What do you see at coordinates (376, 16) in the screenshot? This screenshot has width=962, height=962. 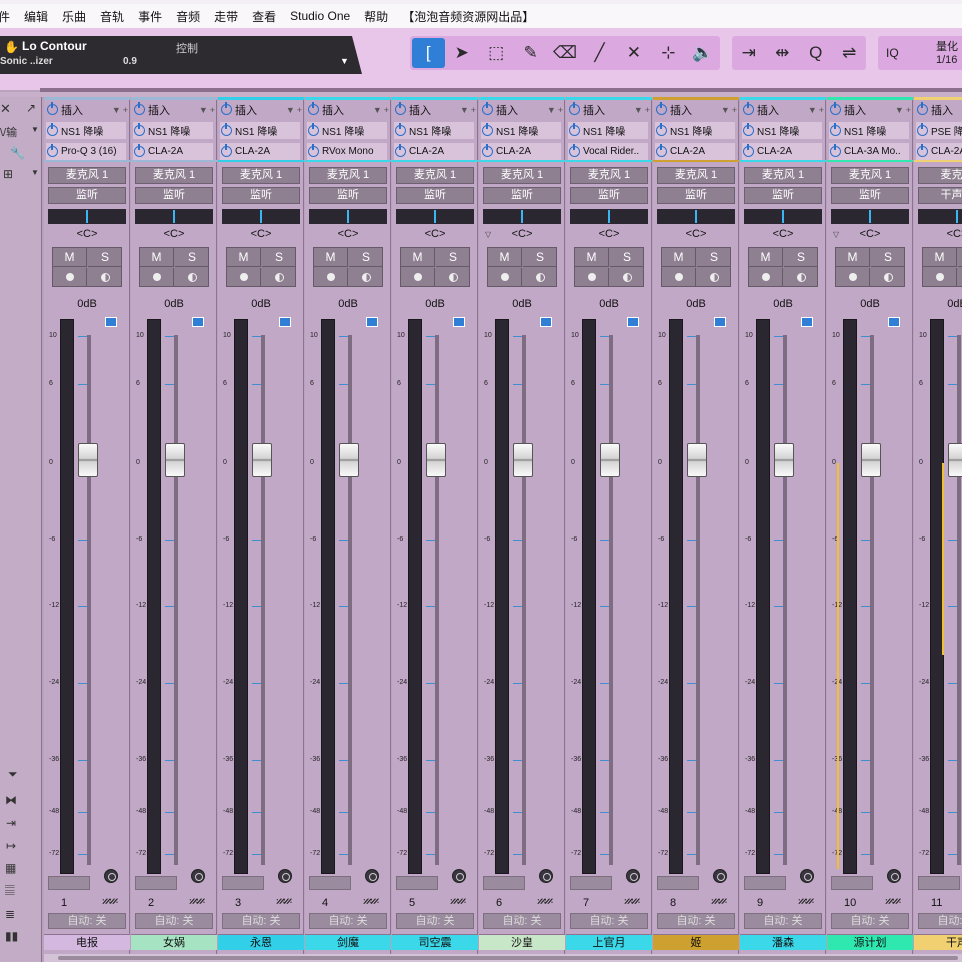 I see `menu-item: 帮助` at bounding box center [376, 16].